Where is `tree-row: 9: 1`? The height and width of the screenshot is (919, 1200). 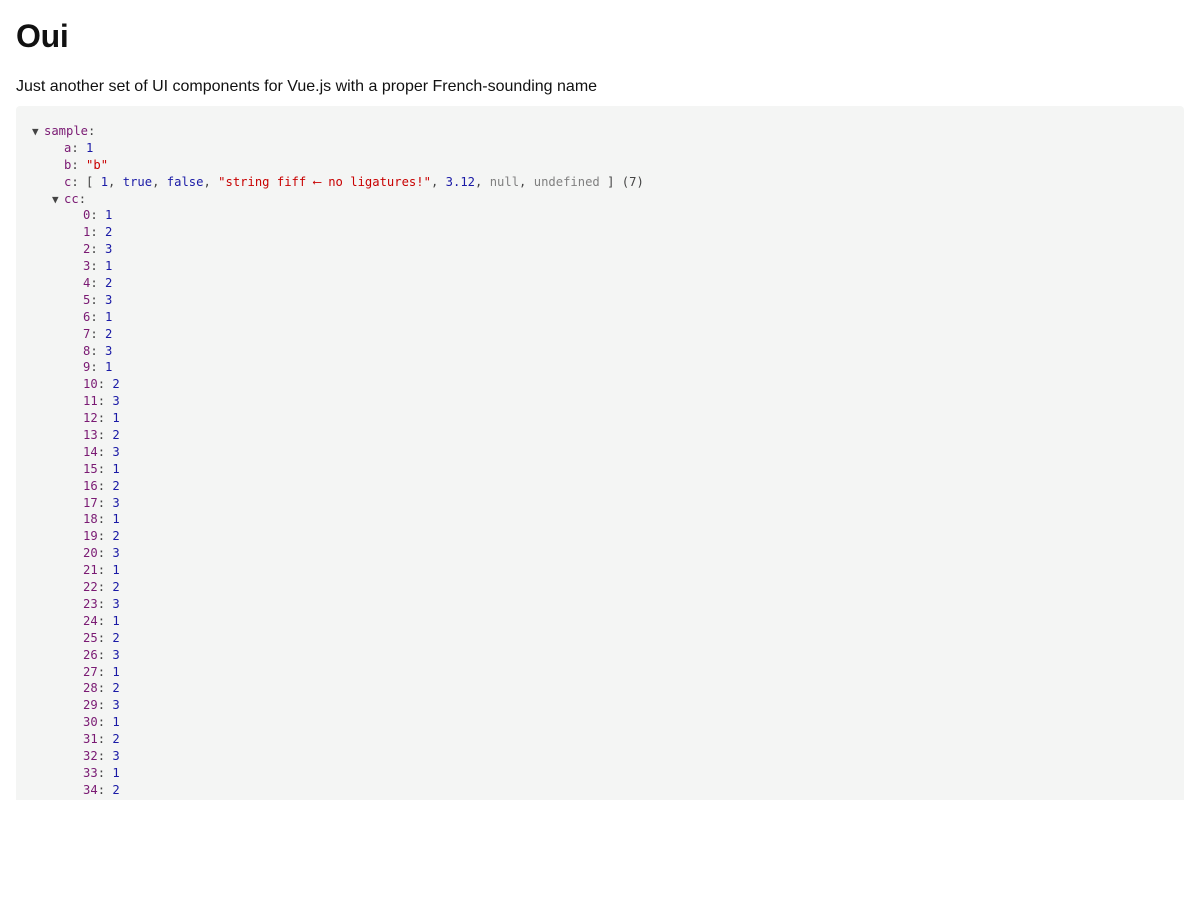 tree-row: 9: 1 is located at coordinates (98, 367).